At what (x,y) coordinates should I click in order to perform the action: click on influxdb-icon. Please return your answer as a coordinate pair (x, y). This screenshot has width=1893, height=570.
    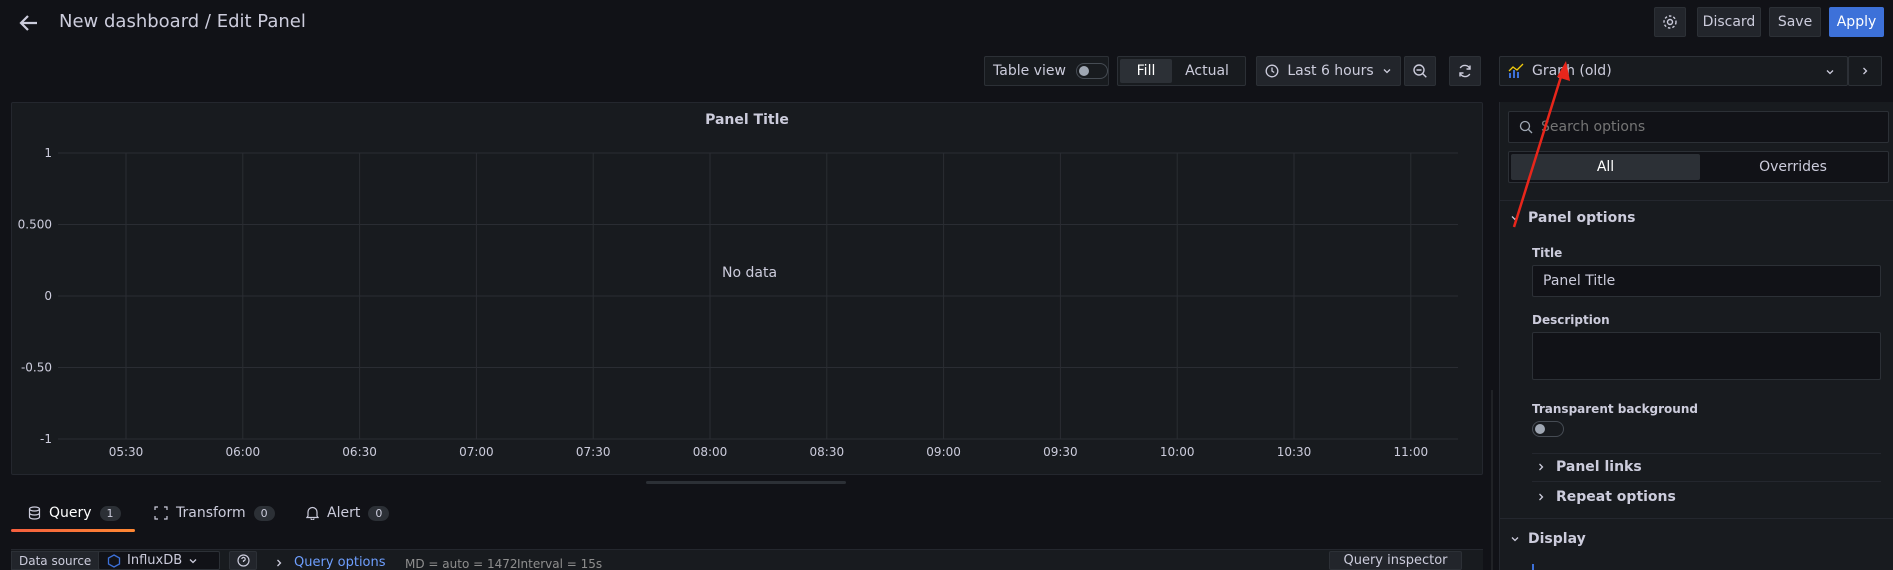
    Looking at the image, I should click on (114, 560).